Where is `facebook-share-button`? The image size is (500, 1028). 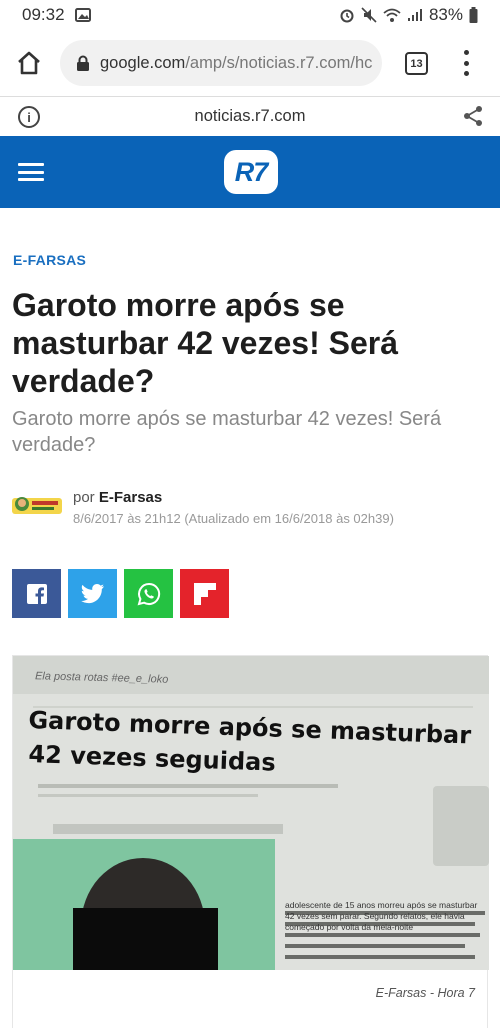 facebook-share-button is located at coordinates (36, 593).